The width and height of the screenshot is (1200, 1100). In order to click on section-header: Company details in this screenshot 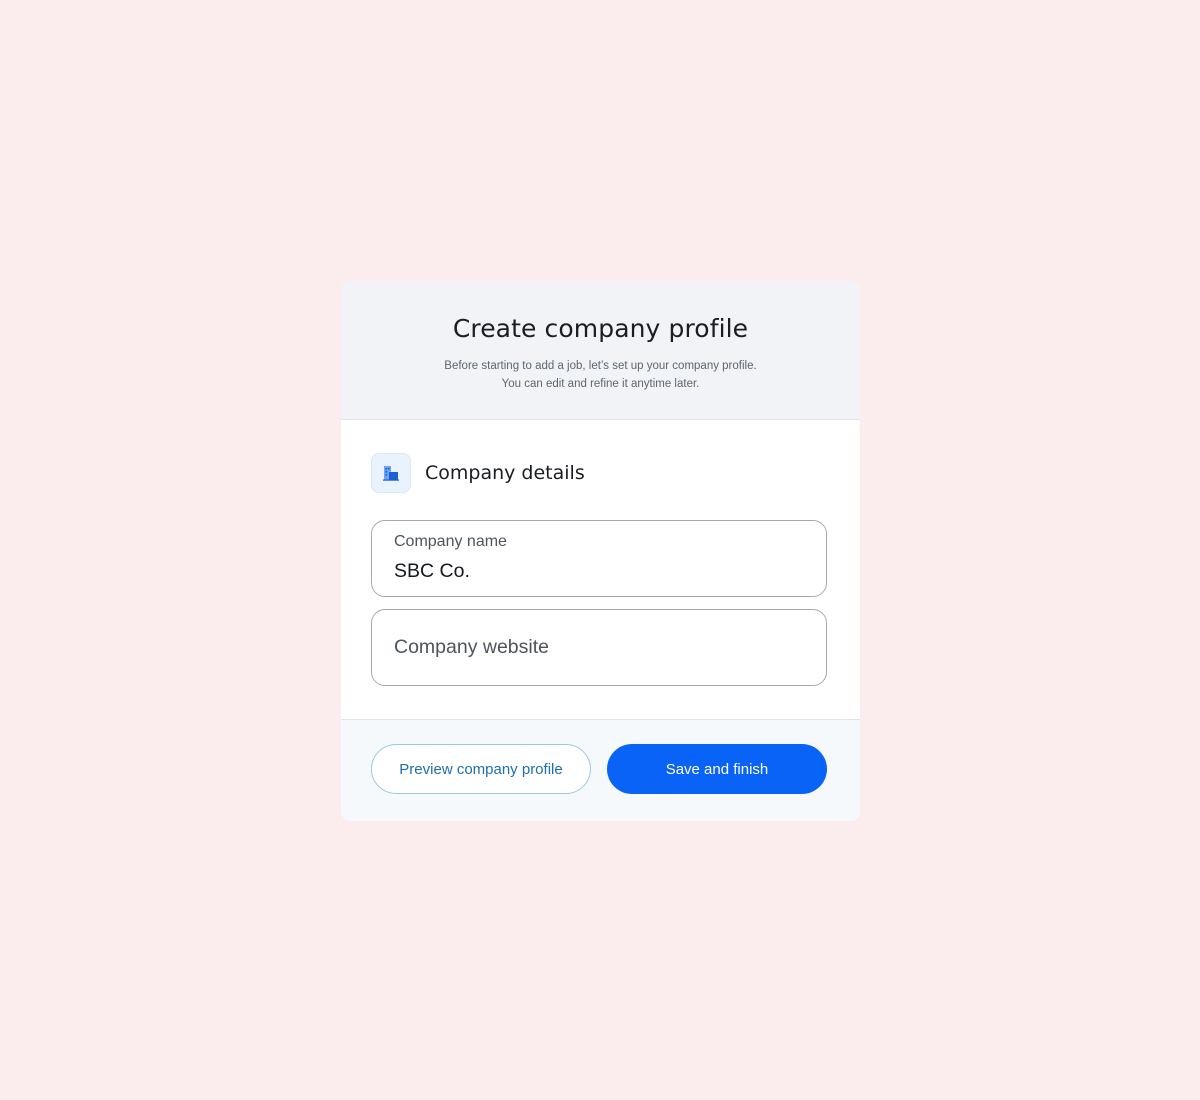, I will do `click(478, 473)`.